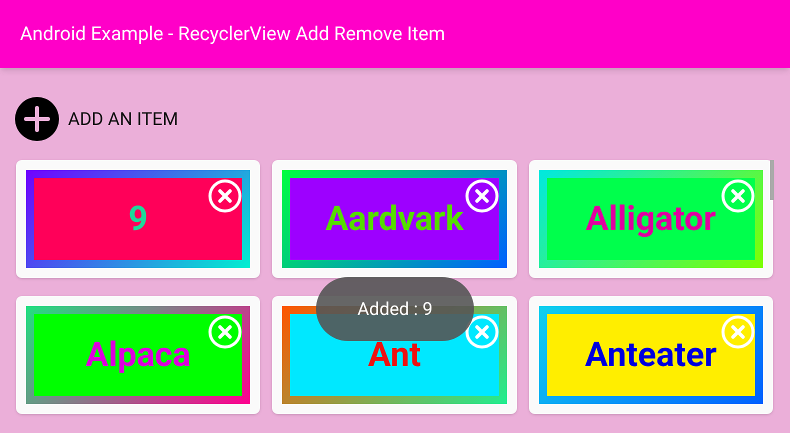 This screenshot has height=433, width=790. I want to click on item-label: Alpaca, so click(138, 355).